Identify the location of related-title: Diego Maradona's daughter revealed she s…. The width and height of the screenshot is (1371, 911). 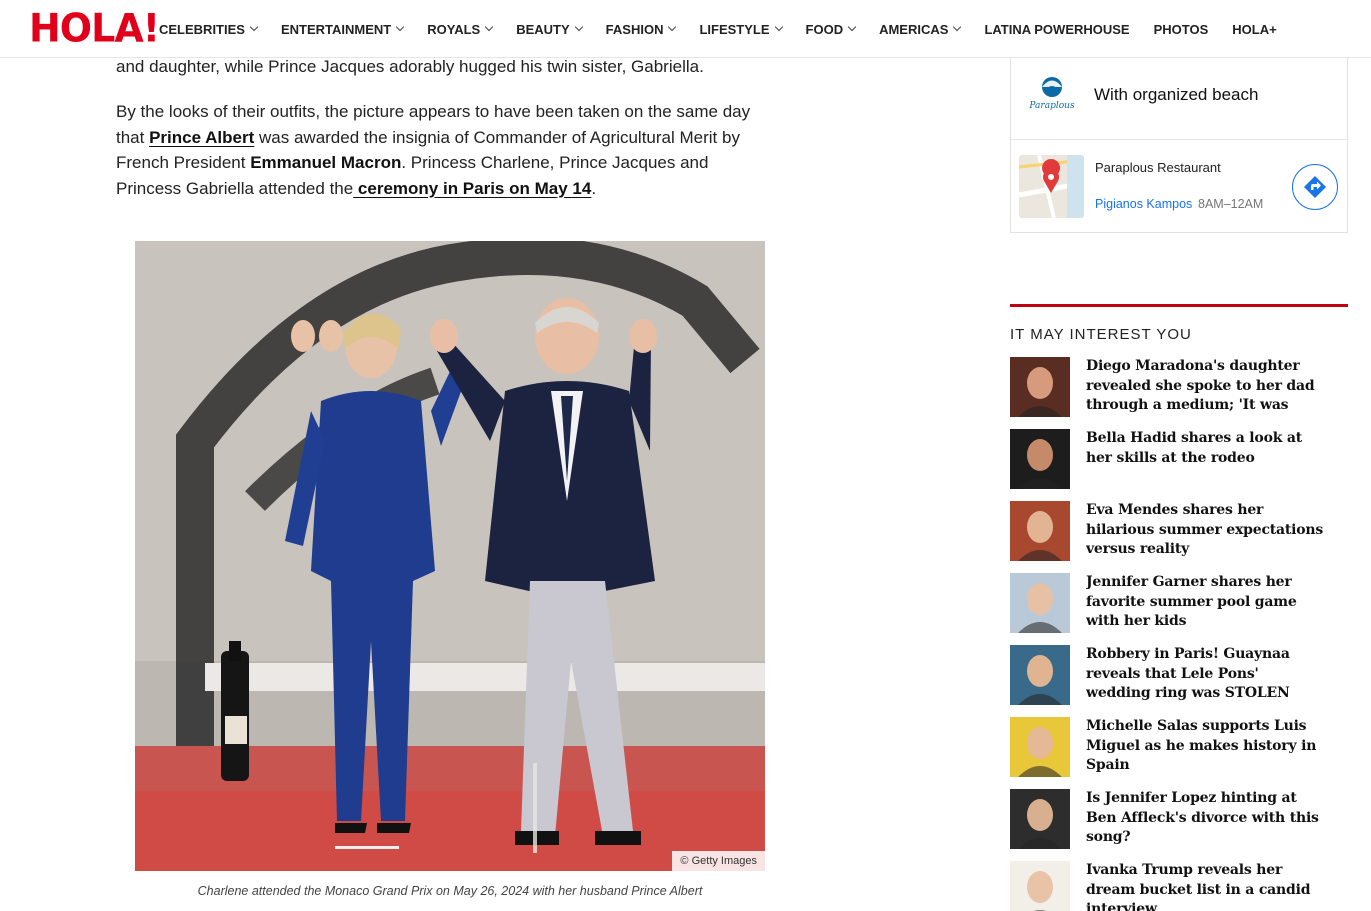
(1206, 386).